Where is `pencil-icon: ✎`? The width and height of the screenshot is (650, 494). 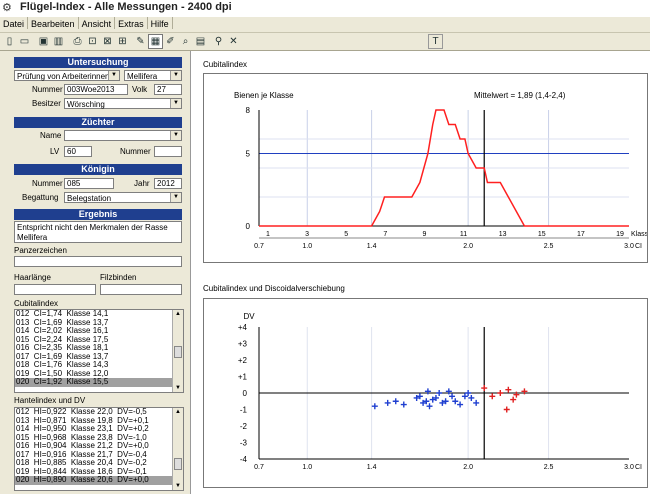 pencil-icon: ✎ is located at coordinates (140, 41).